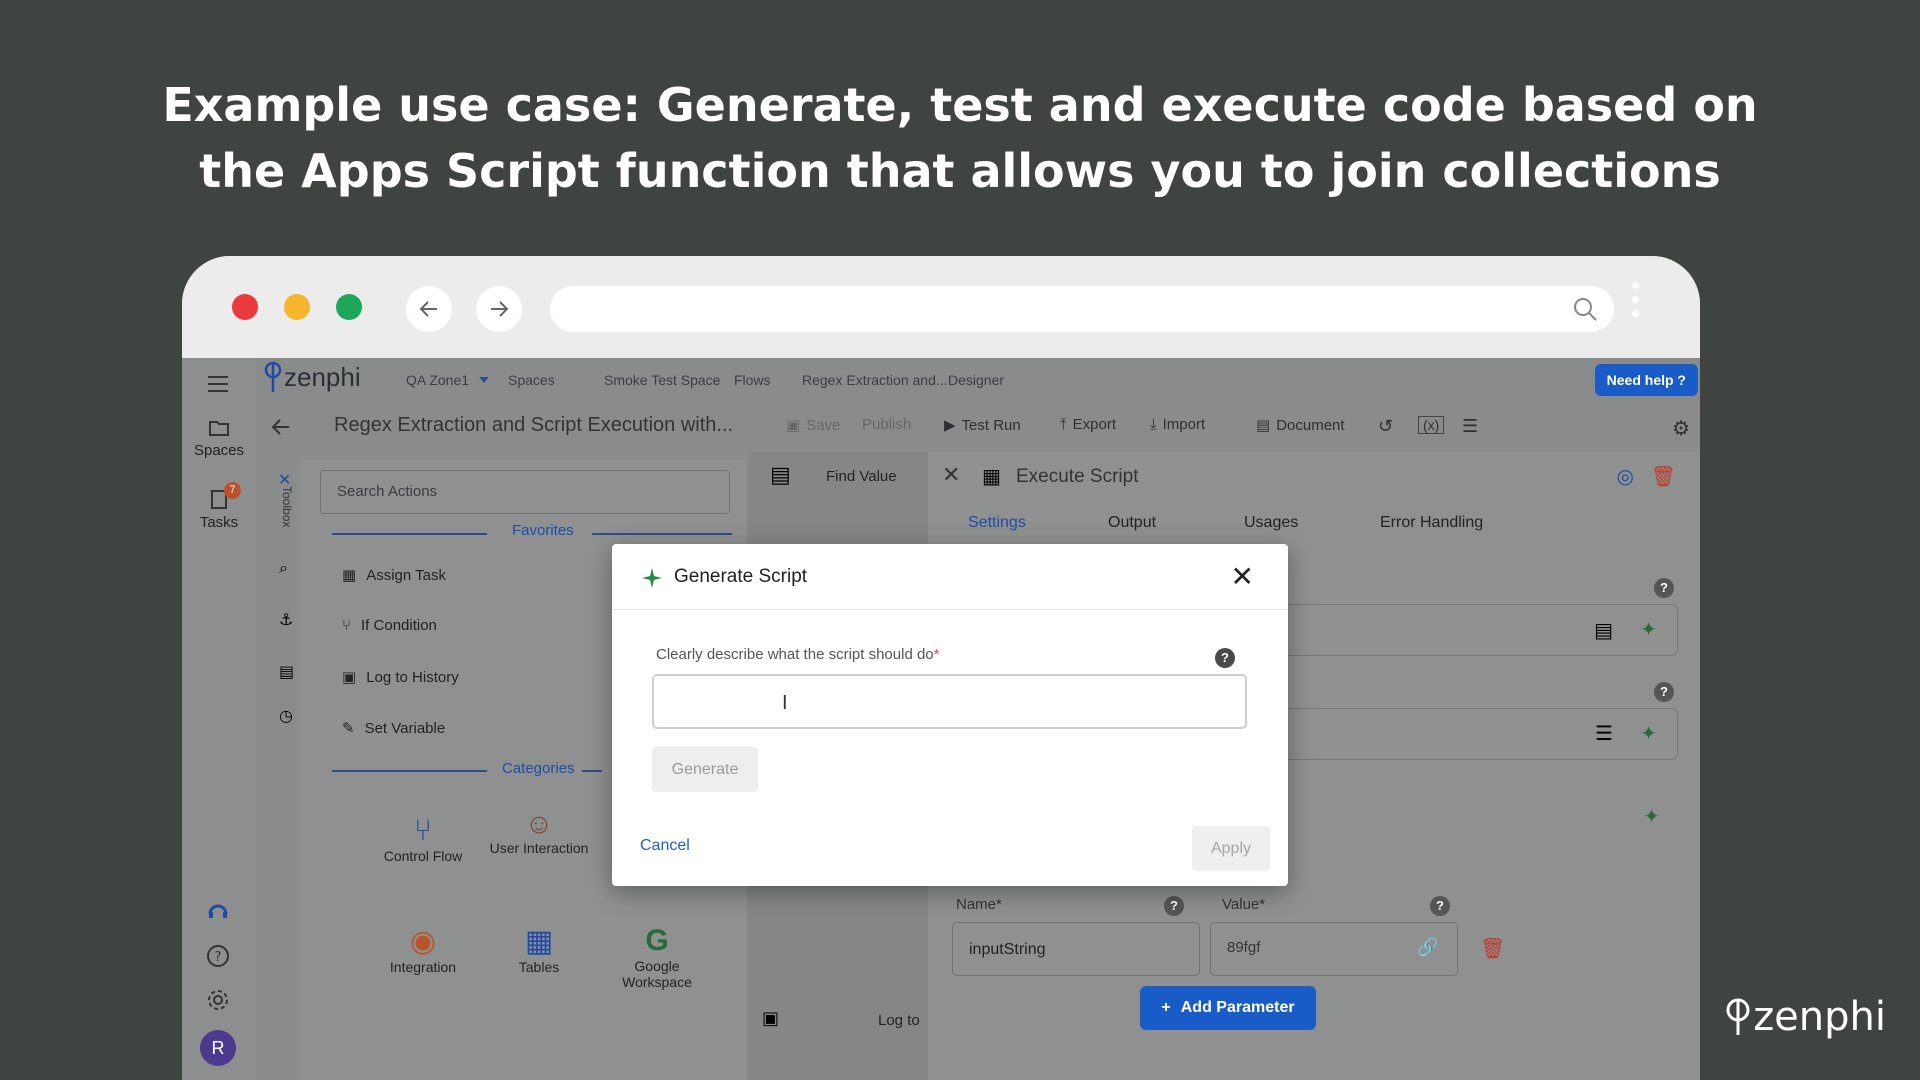 Image resolution: width=1920 pixels, height=1080 pixels. I want to click on category-control-flow: ⑂ Control Flow, so click(423, 839).